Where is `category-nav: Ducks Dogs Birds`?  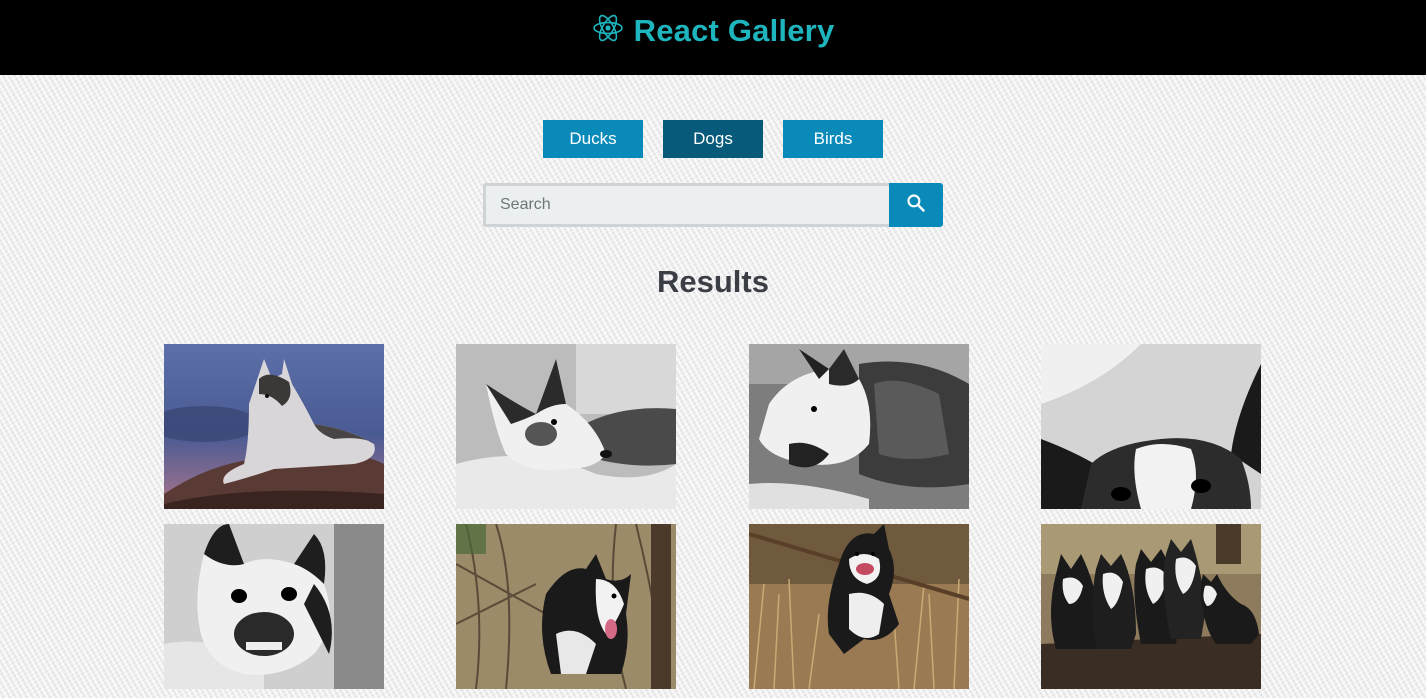
category-nav: Ducks Dogs Birds is located at coordinates (713, 139).